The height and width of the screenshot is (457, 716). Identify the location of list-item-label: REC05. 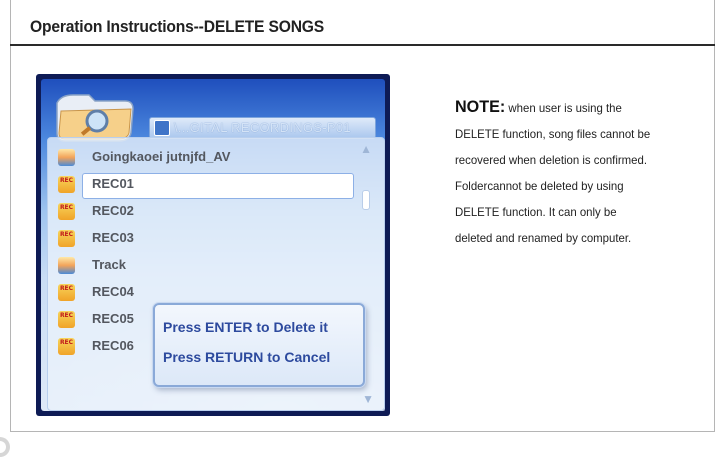
(113, 318).